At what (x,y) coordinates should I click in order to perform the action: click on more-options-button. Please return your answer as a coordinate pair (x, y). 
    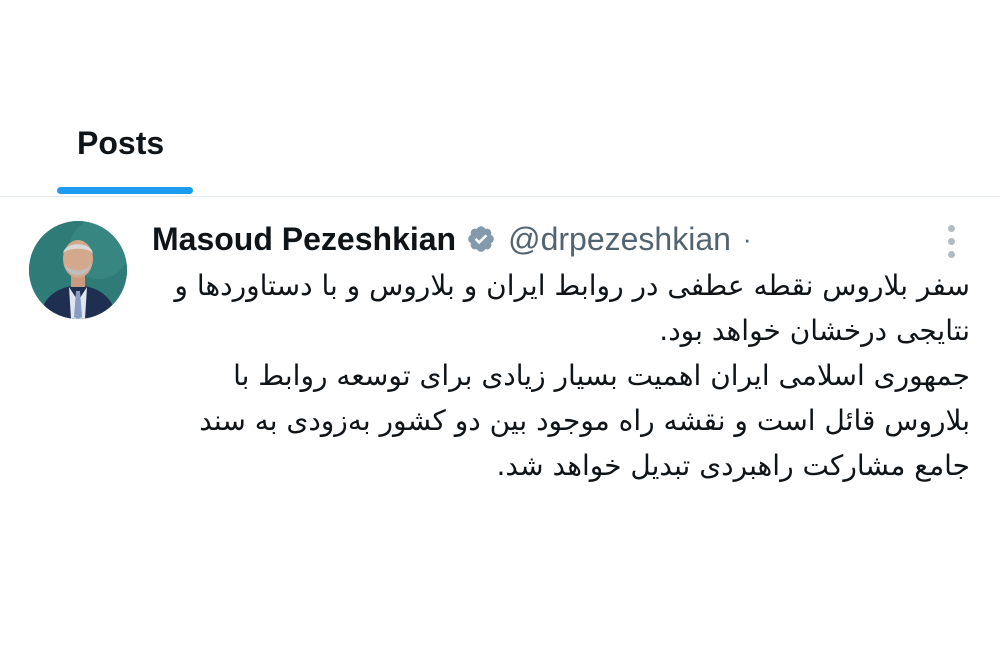
    Looking at the image, I should click on (951, 241).